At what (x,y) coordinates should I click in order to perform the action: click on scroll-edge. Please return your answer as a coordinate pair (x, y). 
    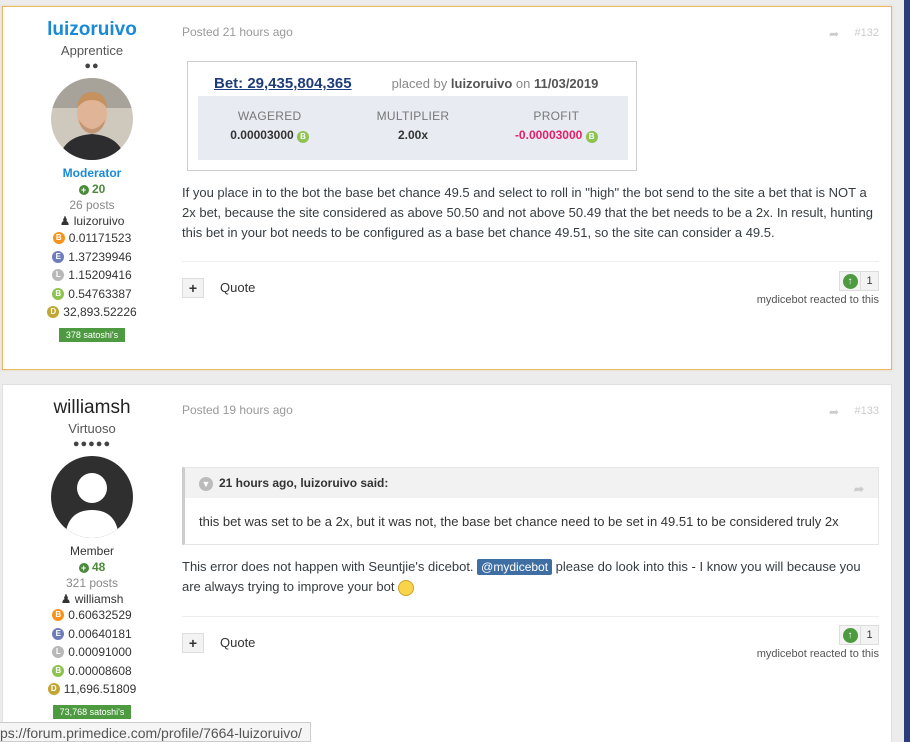
    Looking at the image, I should click on (907, 371).